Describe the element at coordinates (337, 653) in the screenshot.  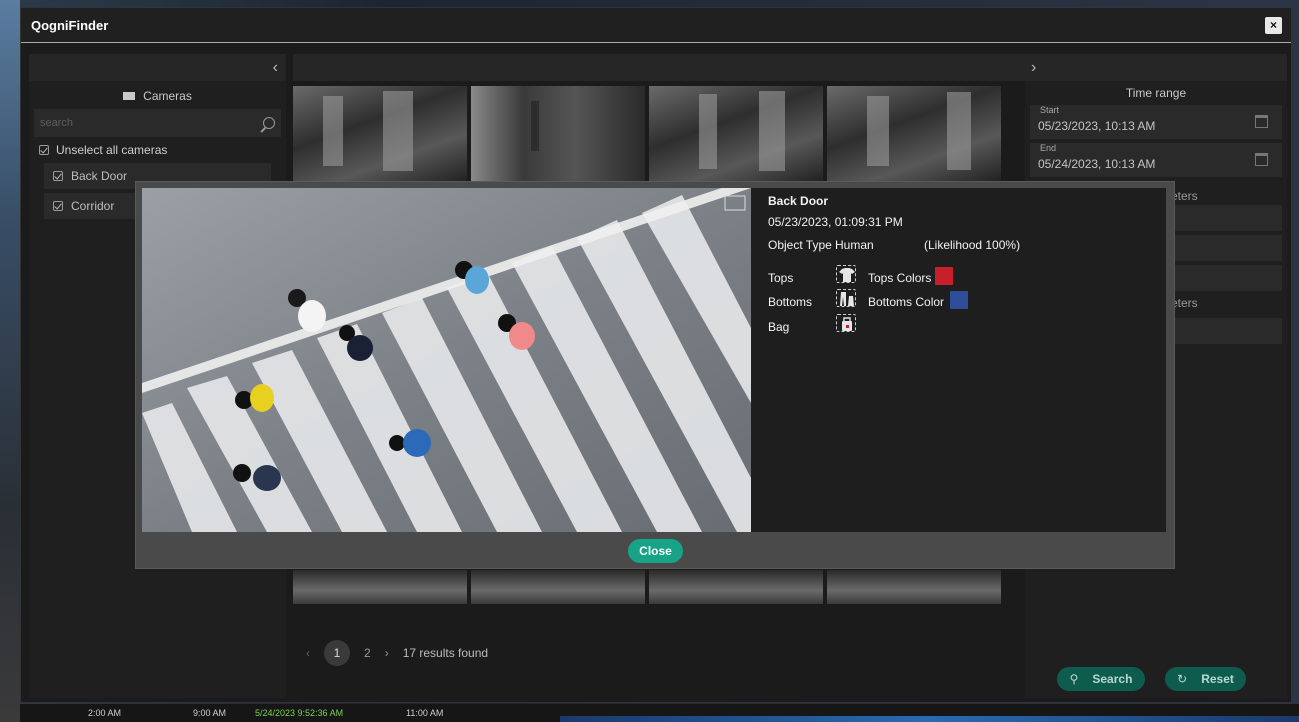
I see `page-1-button: 1` at that location.